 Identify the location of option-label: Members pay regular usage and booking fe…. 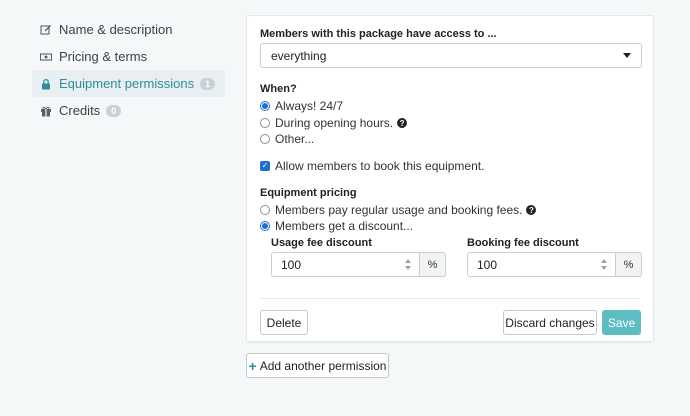
(399, 210).